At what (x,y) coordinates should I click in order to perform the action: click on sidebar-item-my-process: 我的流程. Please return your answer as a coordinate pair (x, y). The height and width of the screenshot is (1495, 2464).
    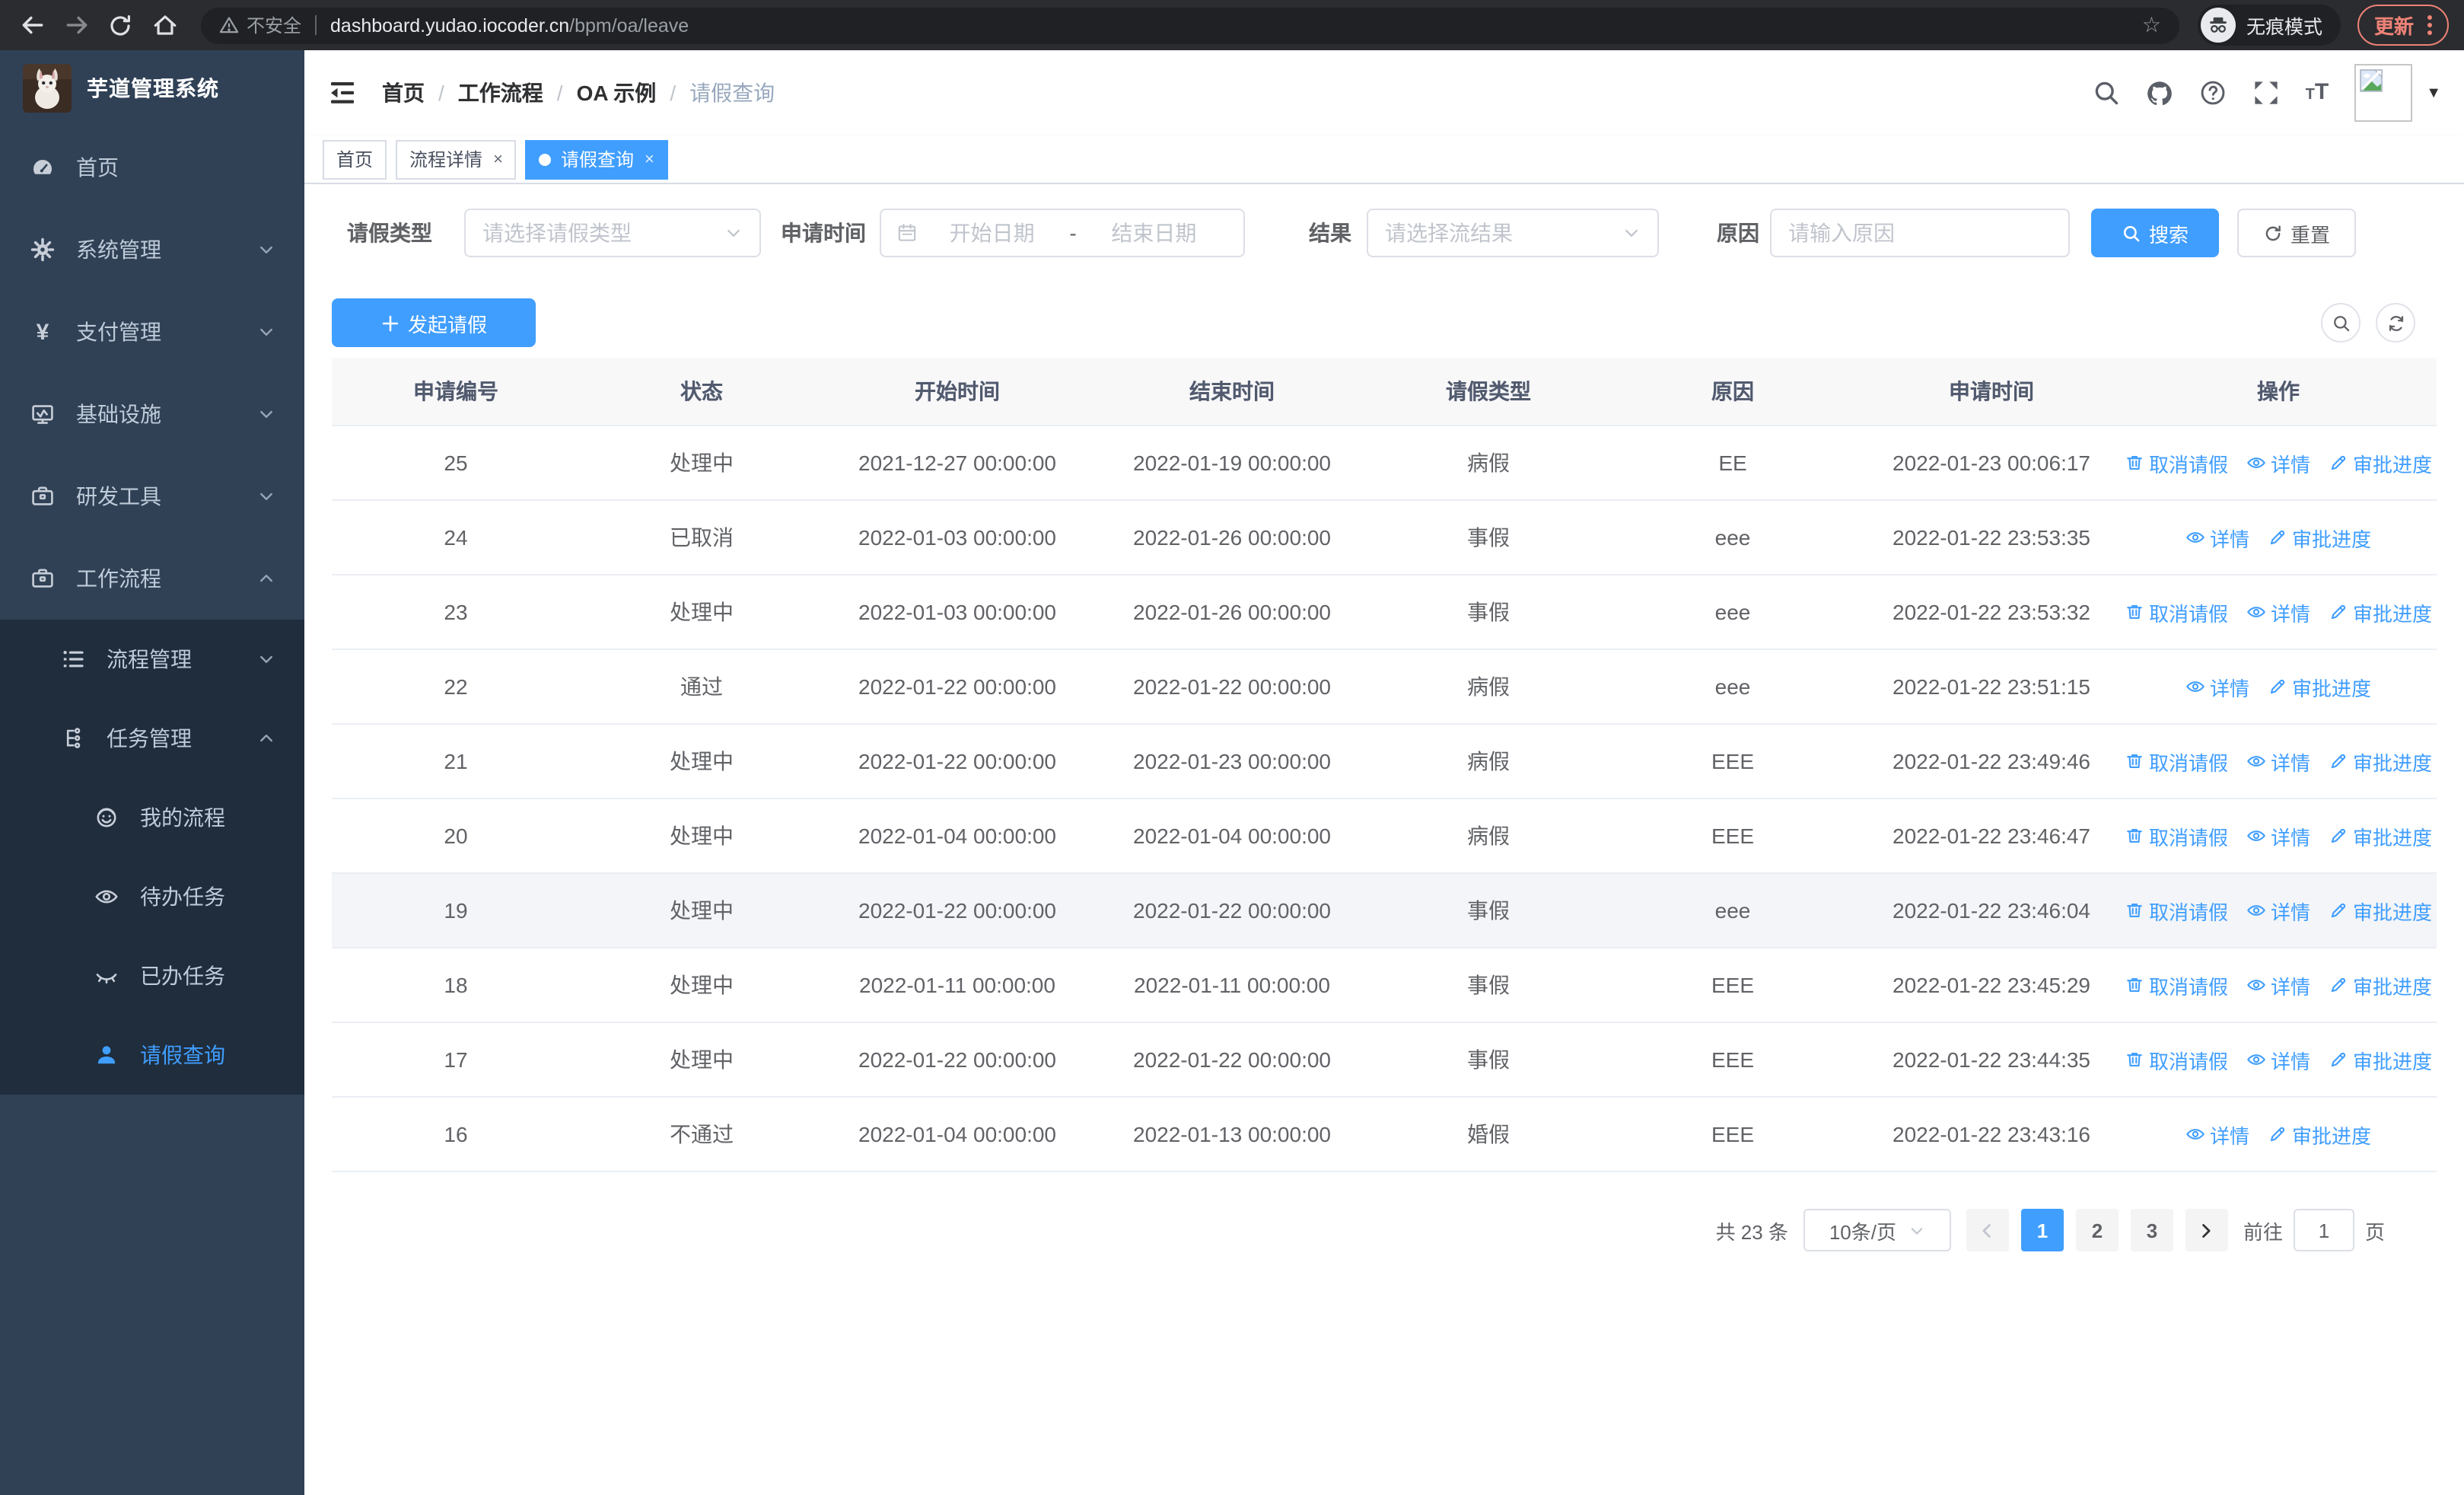
    Looking at the image, I should click on (152, 818).